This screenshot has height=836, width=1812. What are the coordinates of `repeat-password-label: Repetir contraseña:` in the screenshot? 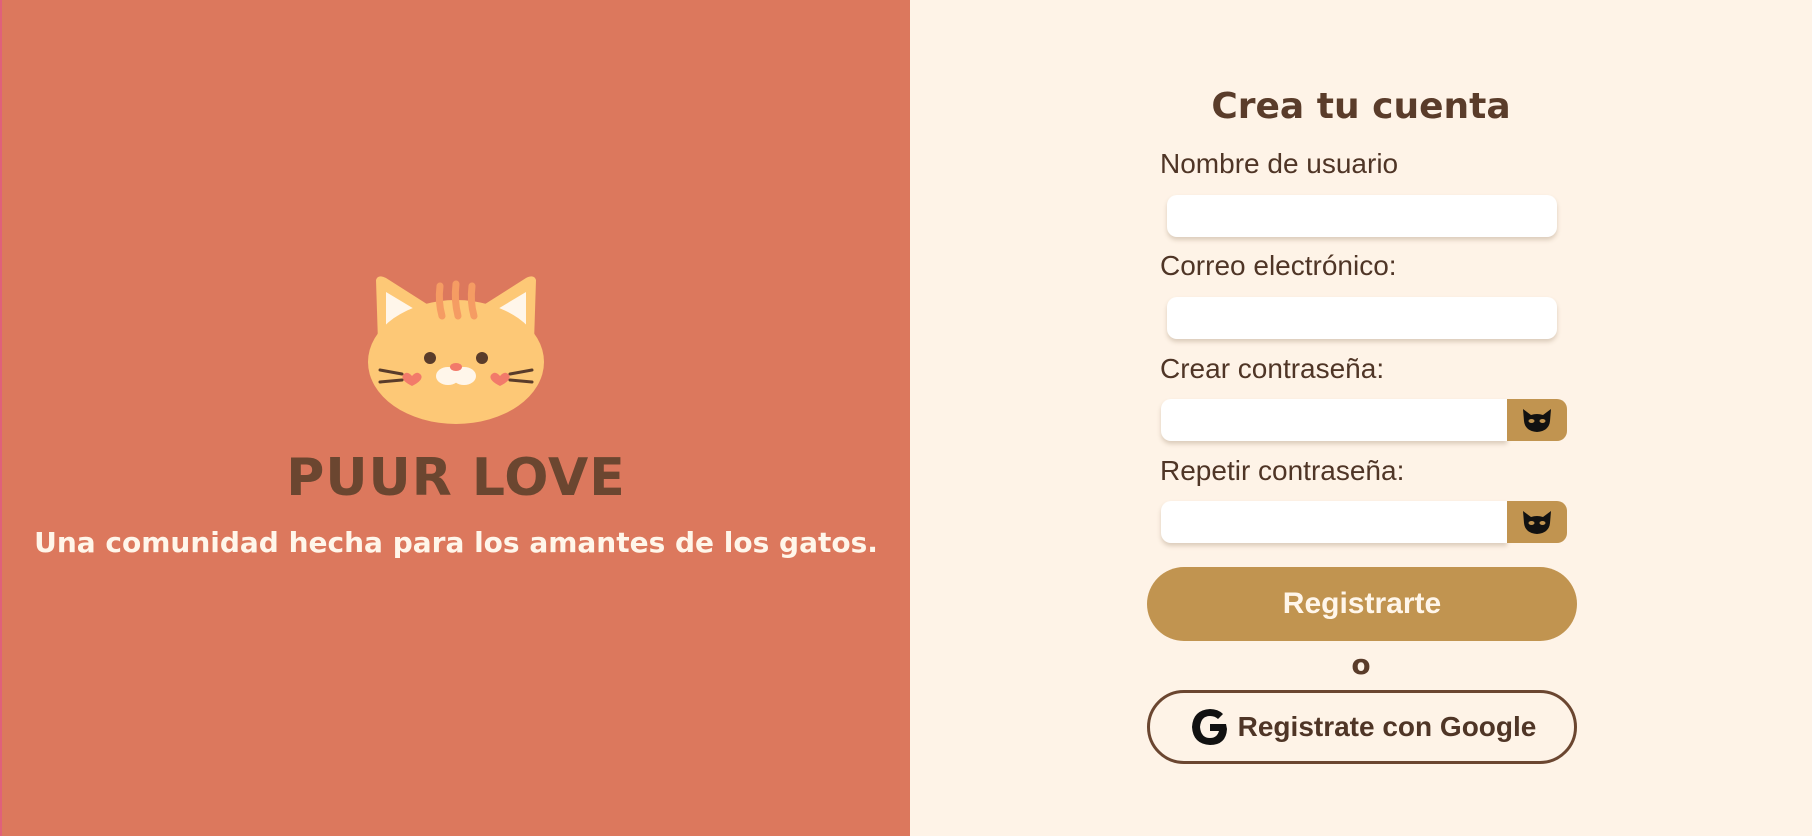 It's located at (1282, 470).